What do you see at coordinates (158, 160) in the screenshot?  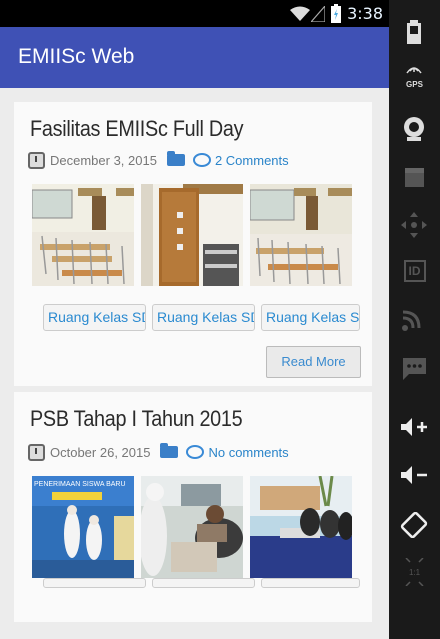 I see `post-meta: December 3, 2015 2 Comments` at bounding box center [158, 160].